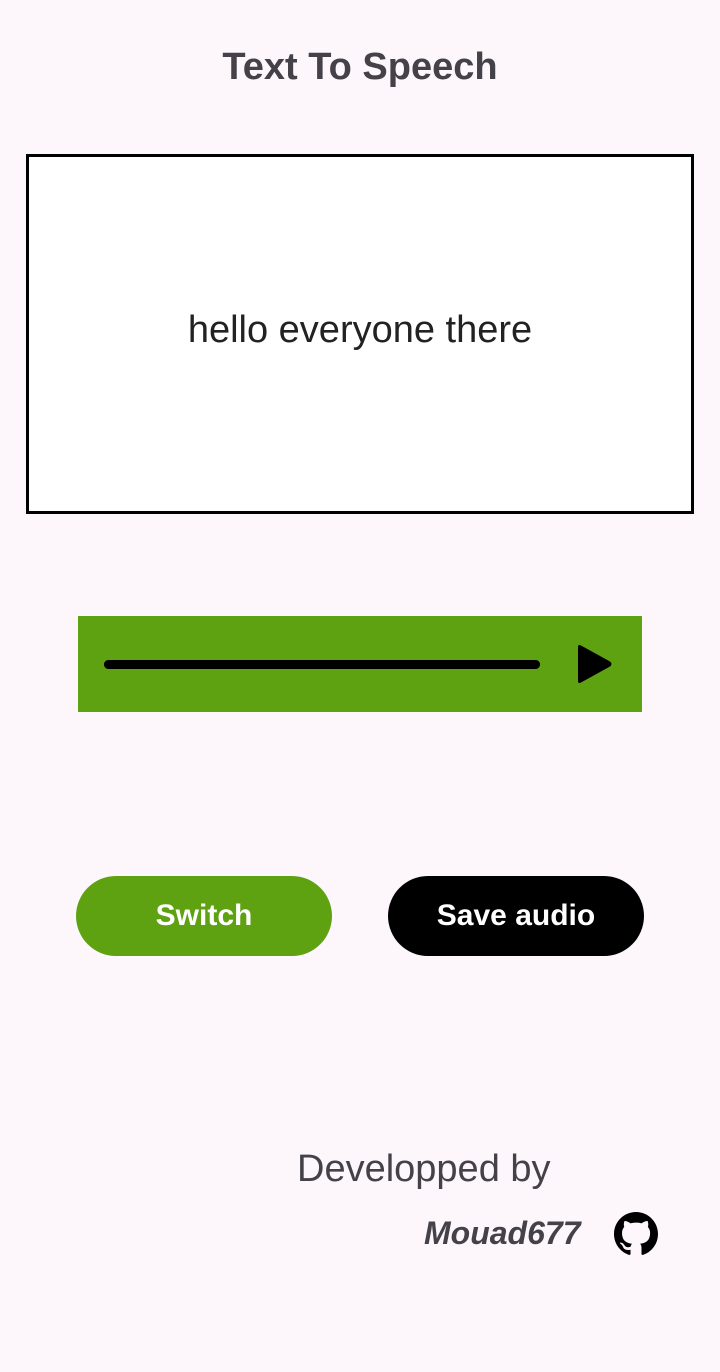 The height and width of the screenshot is (1372, 720). What do you see at coordinates (360, 67) in the screenshot?
I see `page-title: Text To Speech` at bounding box center [360, 67].